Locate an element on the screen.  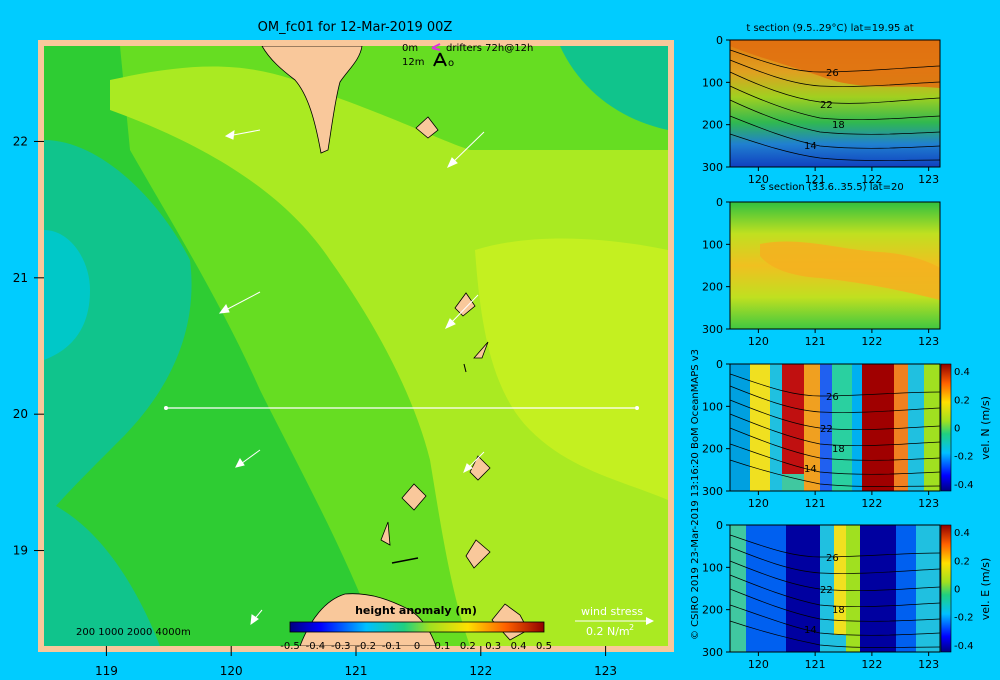
t-contour-label: 14 is located at coordinates (810, 146).